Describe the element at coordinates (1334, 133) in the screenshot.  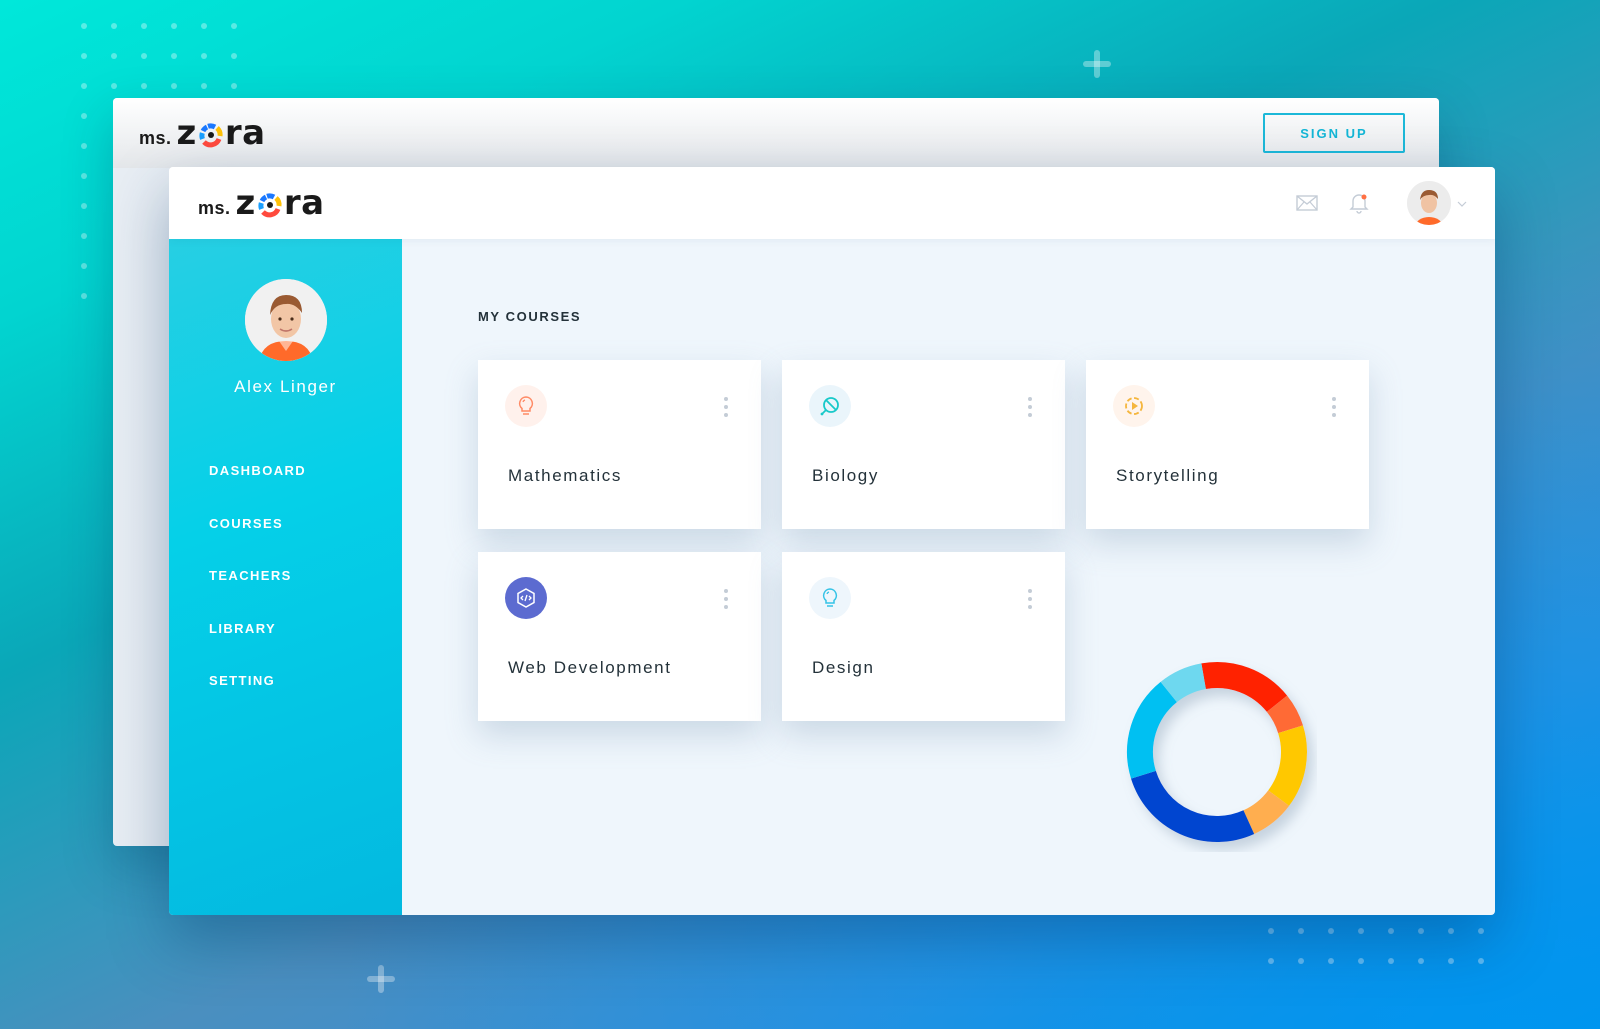
I see `sign-up-button: SIGN UP` at that location.